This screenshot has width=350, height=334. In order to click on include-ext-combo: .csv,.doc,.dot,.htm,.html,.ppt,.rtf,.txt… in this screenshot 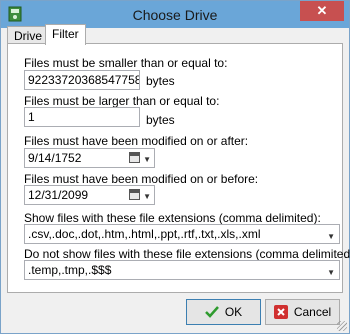, I will do `click(182, 234)`.